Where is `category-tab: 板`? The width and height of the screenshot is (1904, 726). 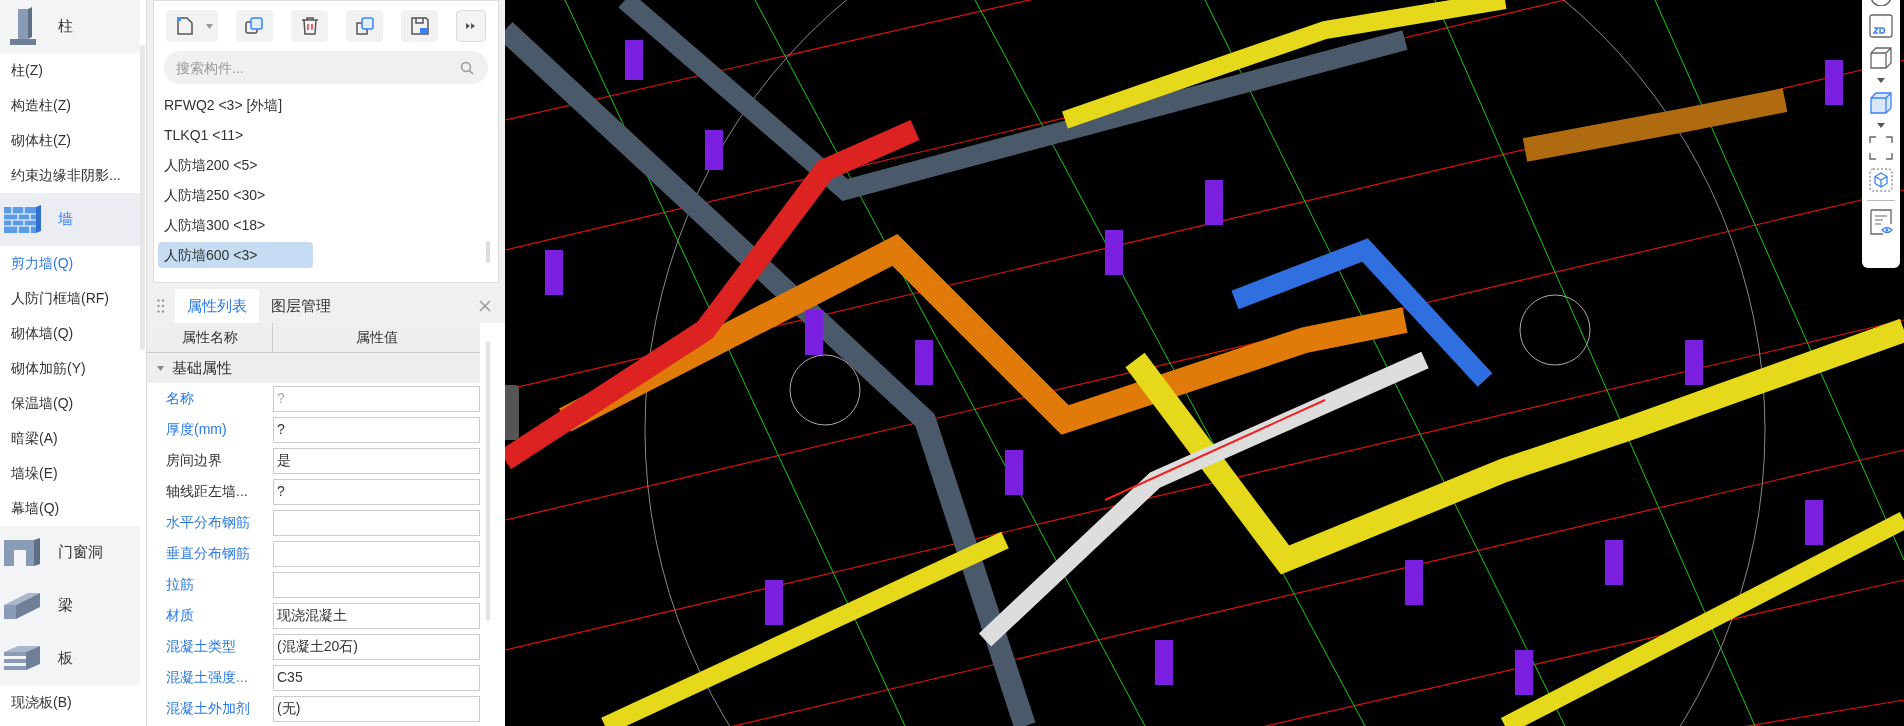
category-tab: 板 is located at coordinates (70, 658).